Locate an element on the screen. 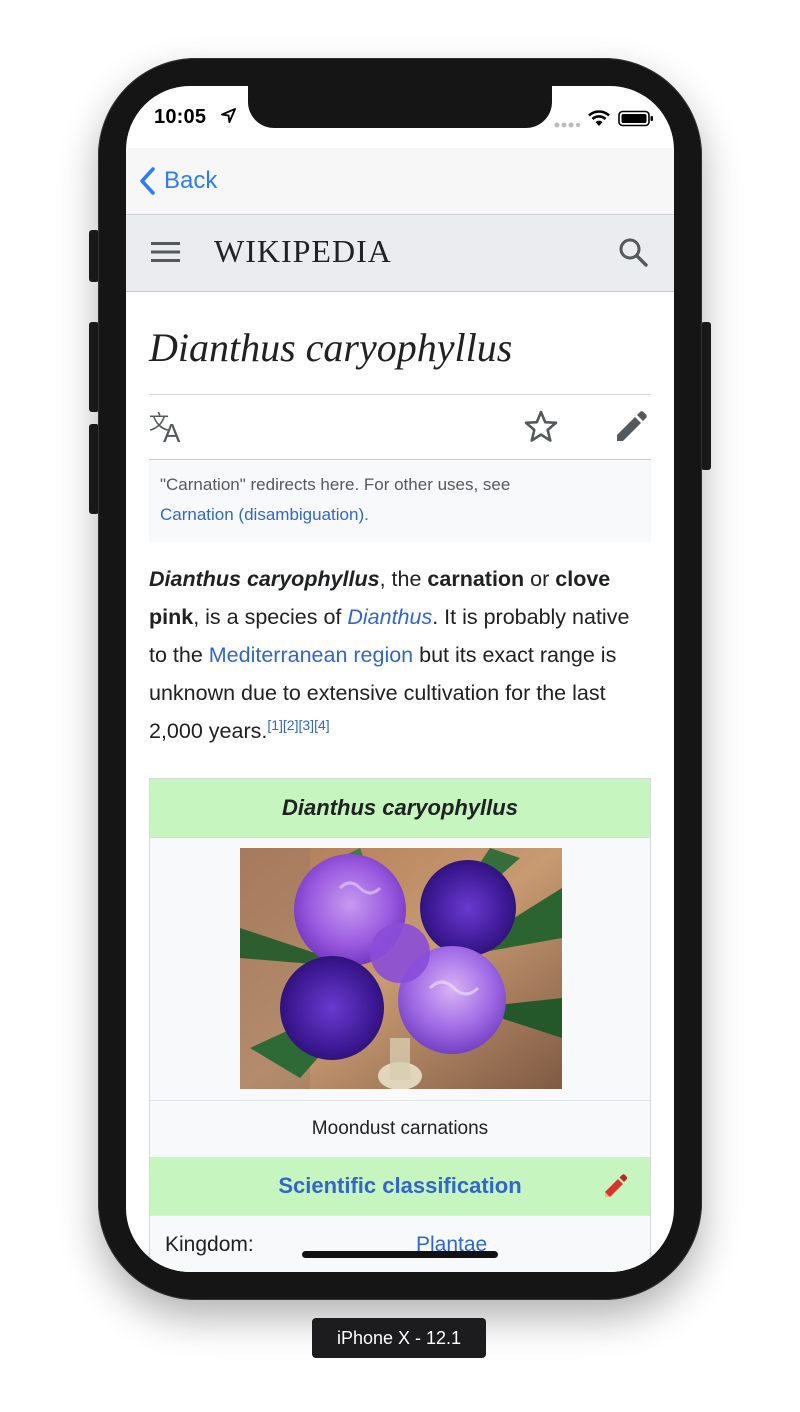  carnation-photo is located at coordinates (401, 968).